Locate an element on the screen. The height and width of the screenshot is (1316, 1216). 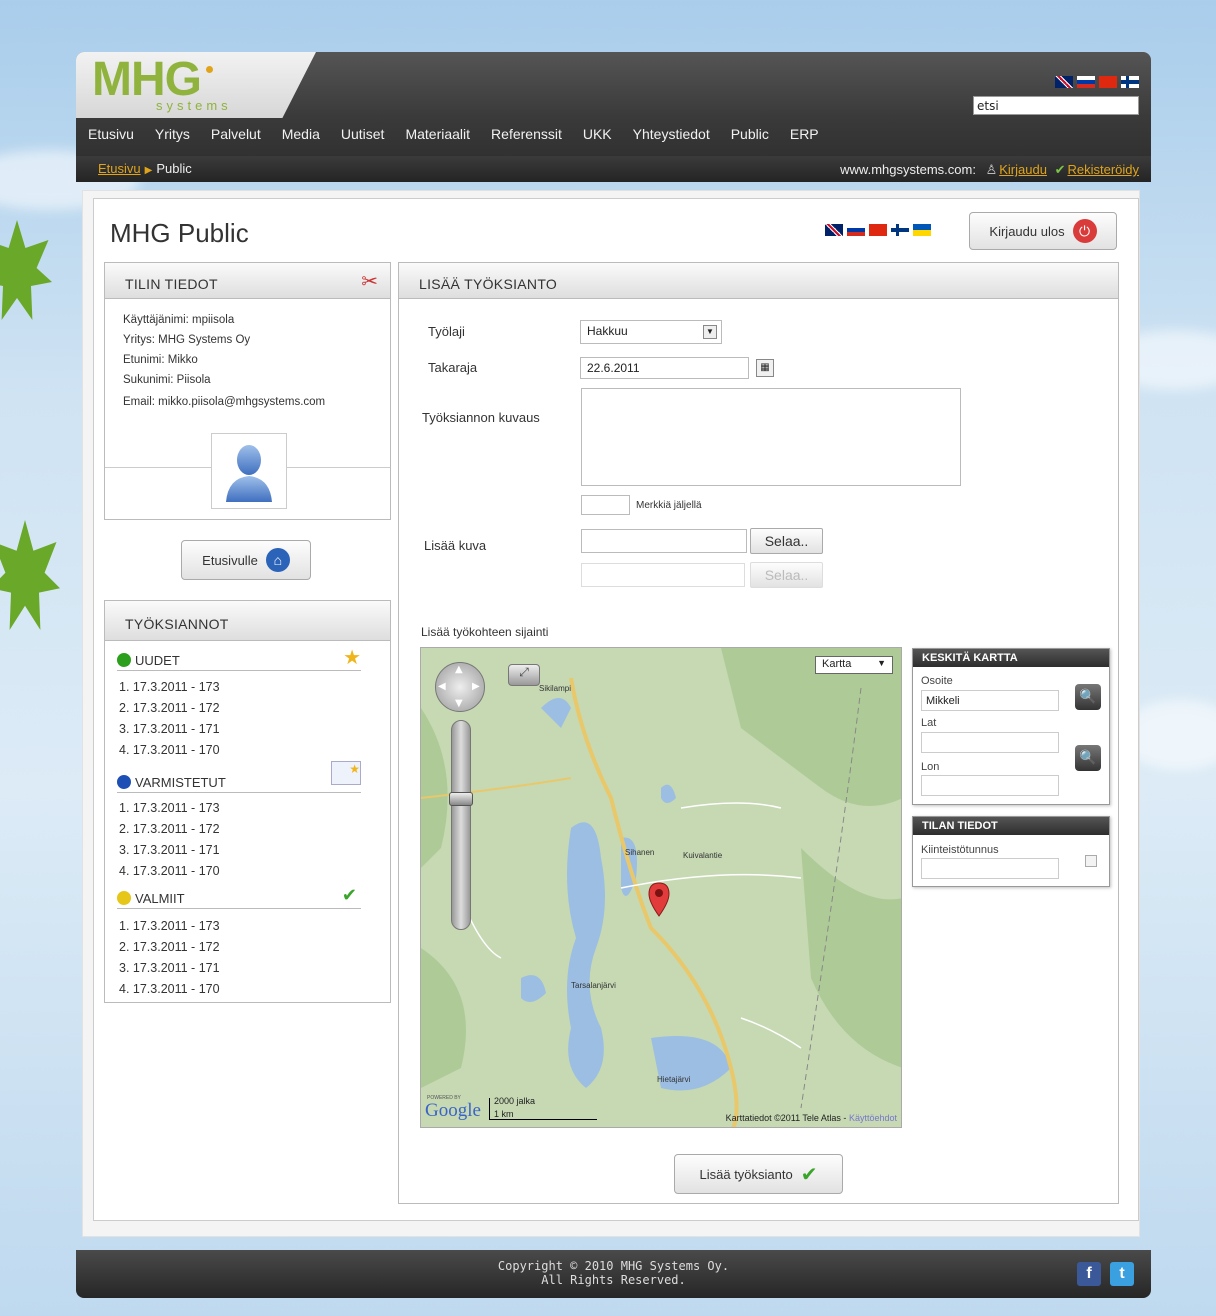
breadcrumb: Etusivu ▶ Public is located at coordinates (145, 168).